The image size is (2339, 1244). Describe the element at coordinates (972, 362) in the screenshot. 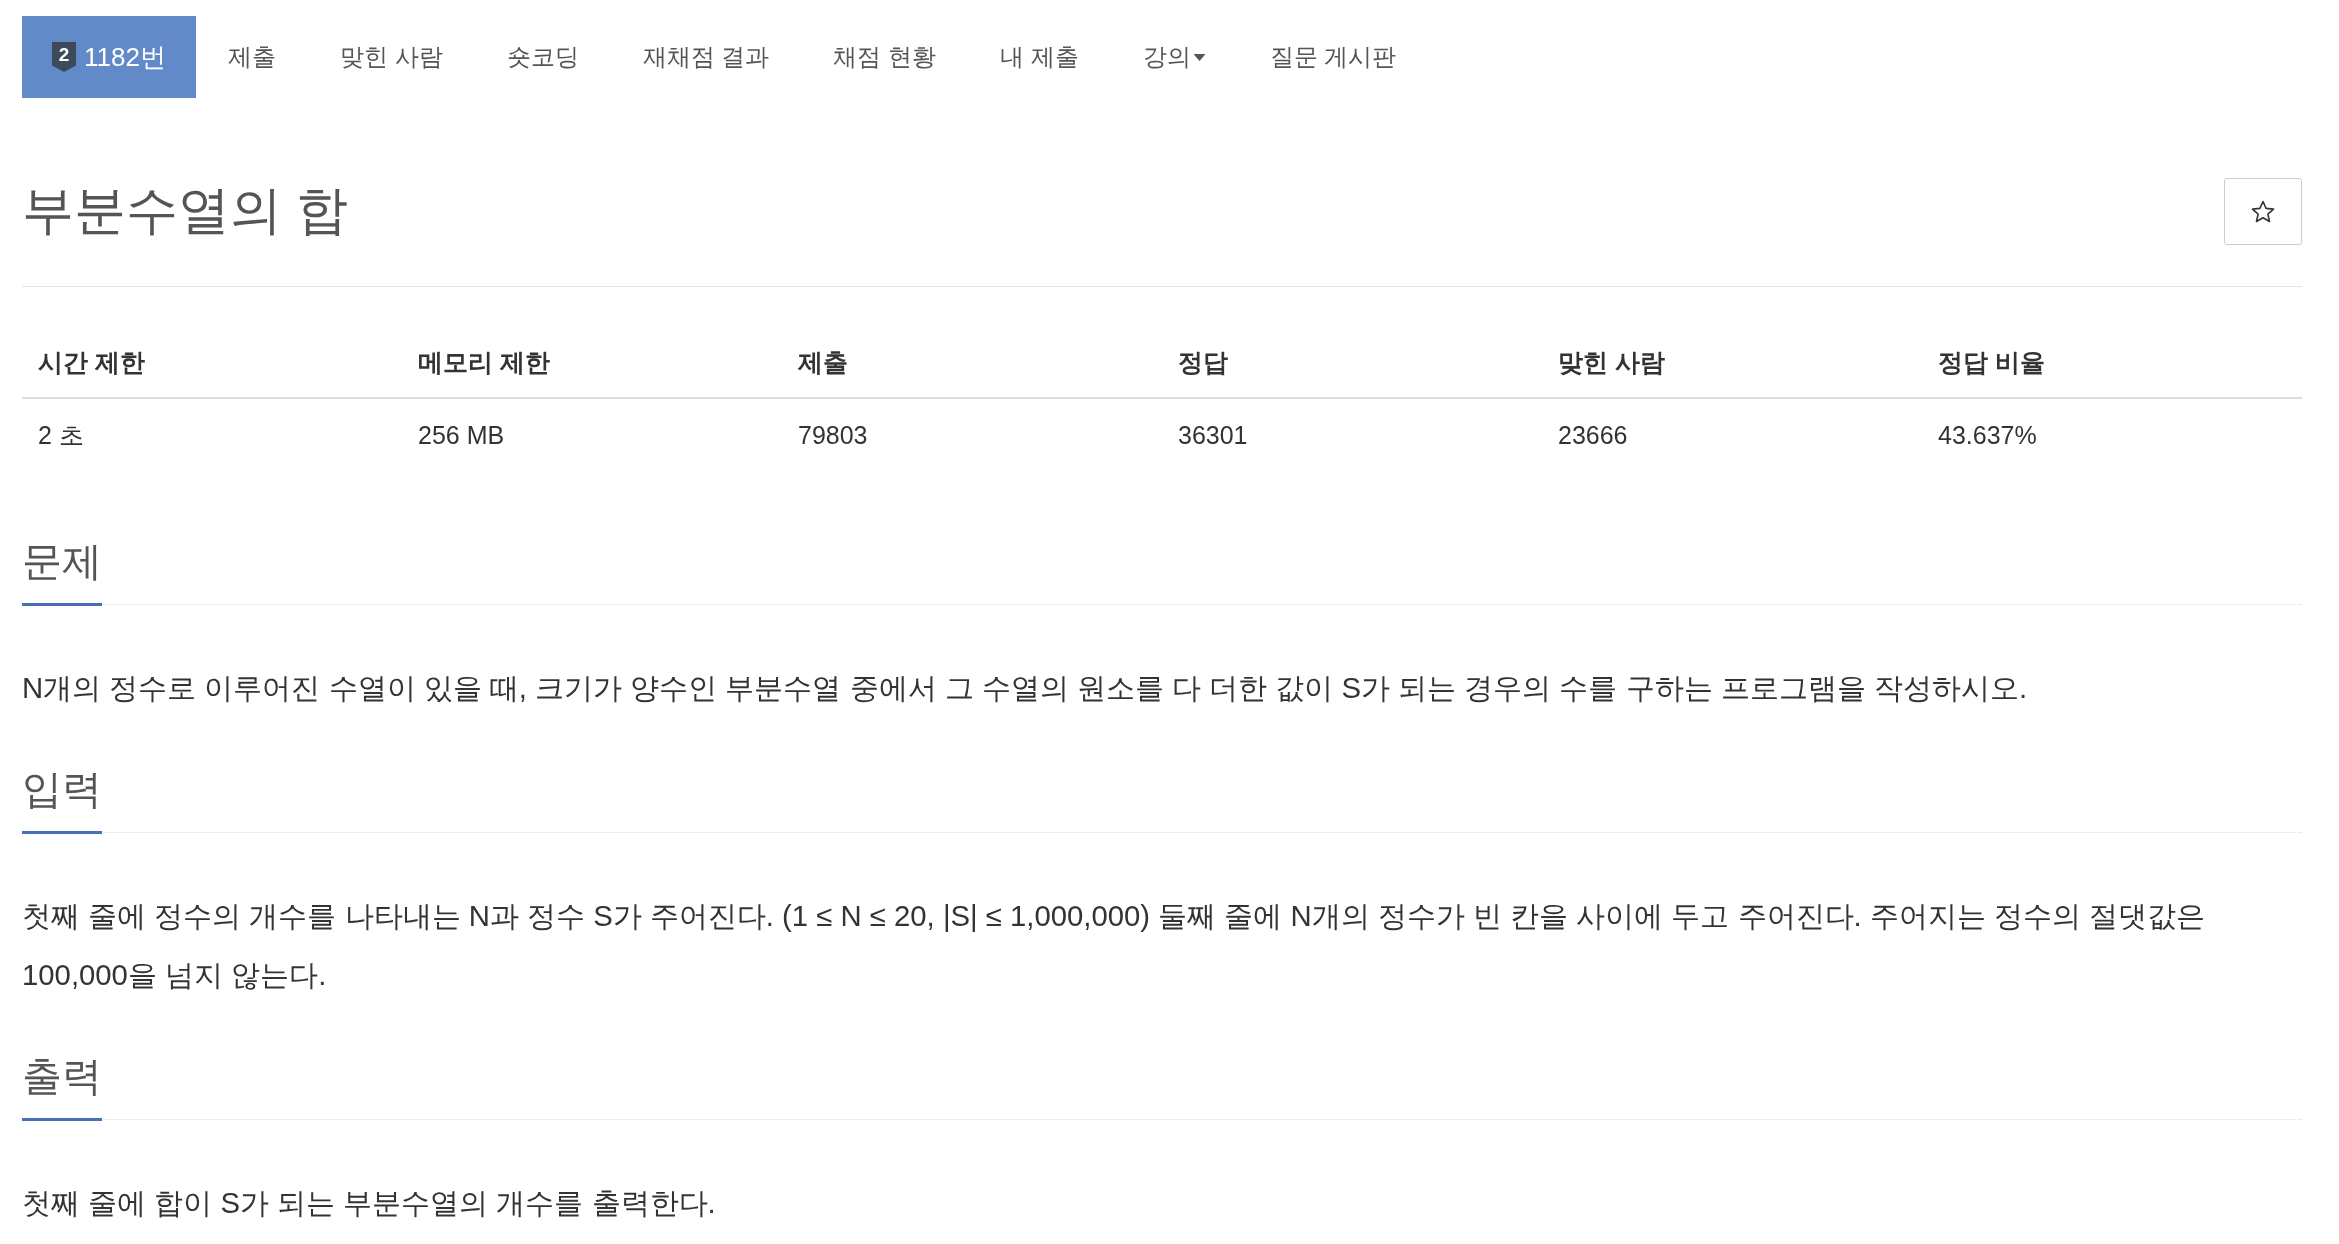

I see `column-header: 제출` at that location.